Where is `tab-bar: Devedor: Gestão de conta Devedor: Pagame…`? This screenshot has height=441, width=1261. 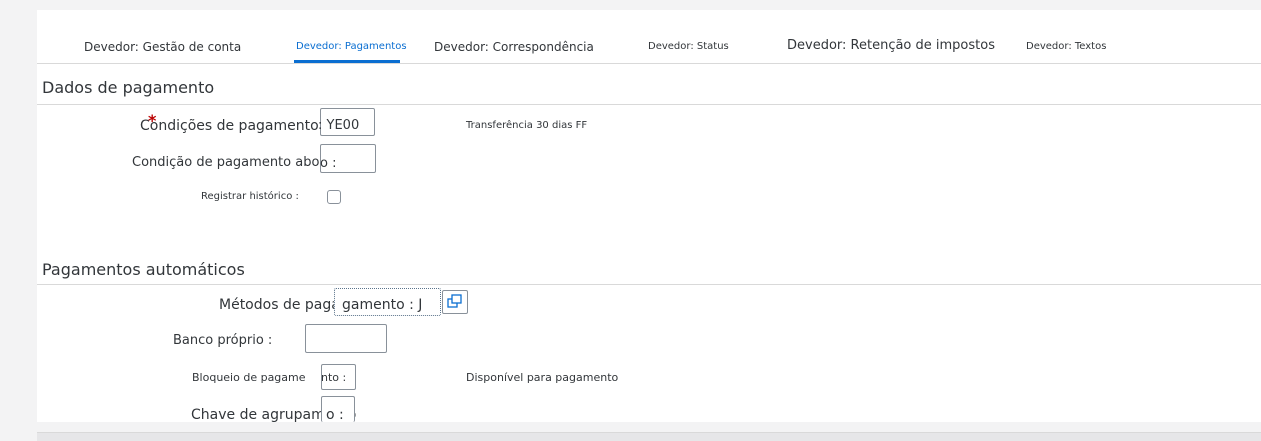
tab-bar: Devedor: Gestão de conta Devedor: Pagame… is located at coordinates (649, 37).